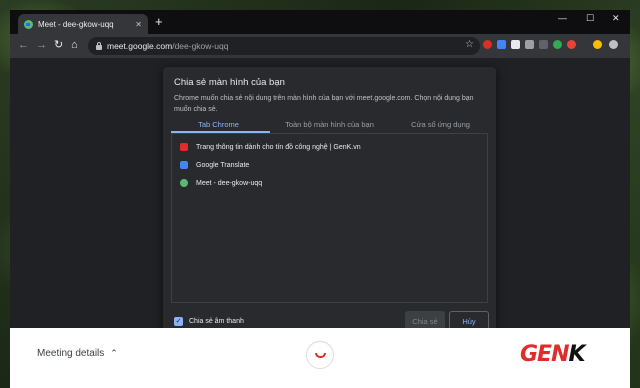 This screenshot has width=640, height=388. I want to click on chevron-up-icon: ⌃, so click(114, 353).